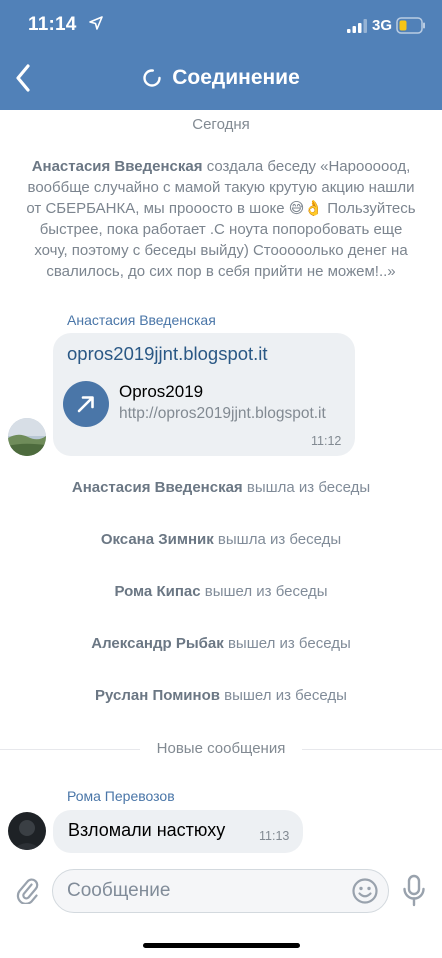 The width and height of the screenshot is (442, 958). Describe the element at coordinates (157, 591) in the screenshot. I see `event-user-name: Рома Кипас` at that location.